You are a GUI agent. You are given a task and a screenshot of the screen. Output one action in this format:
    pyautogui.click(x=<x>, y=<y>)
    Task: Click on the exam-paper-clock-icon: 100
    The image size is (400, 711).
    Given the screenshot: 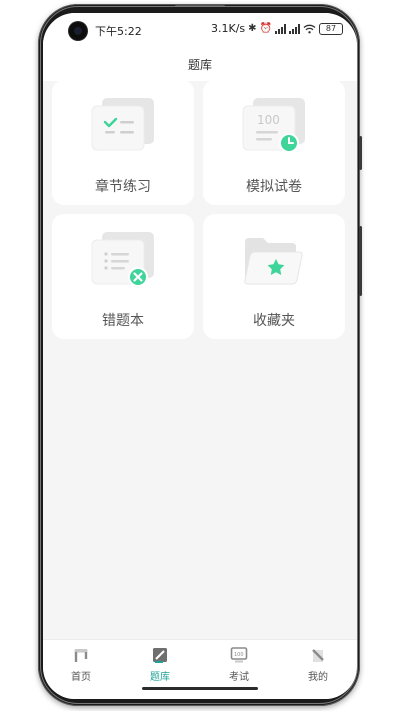 What is the action you would take?
    pyautogui.click(x=273, y=125)
    